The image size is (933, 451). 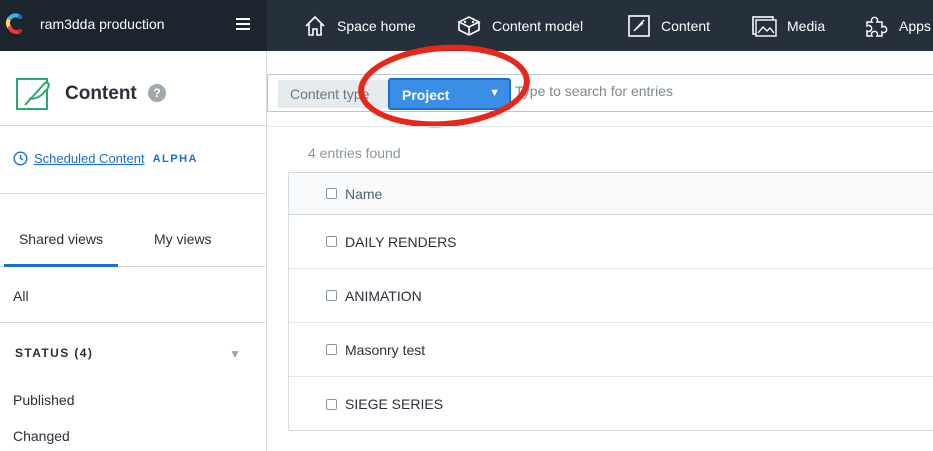 What do you see at coordinates (175, 158) in the screenshot?
I see `alpha-badge: ALPHA` at bounding box center [175, 158].